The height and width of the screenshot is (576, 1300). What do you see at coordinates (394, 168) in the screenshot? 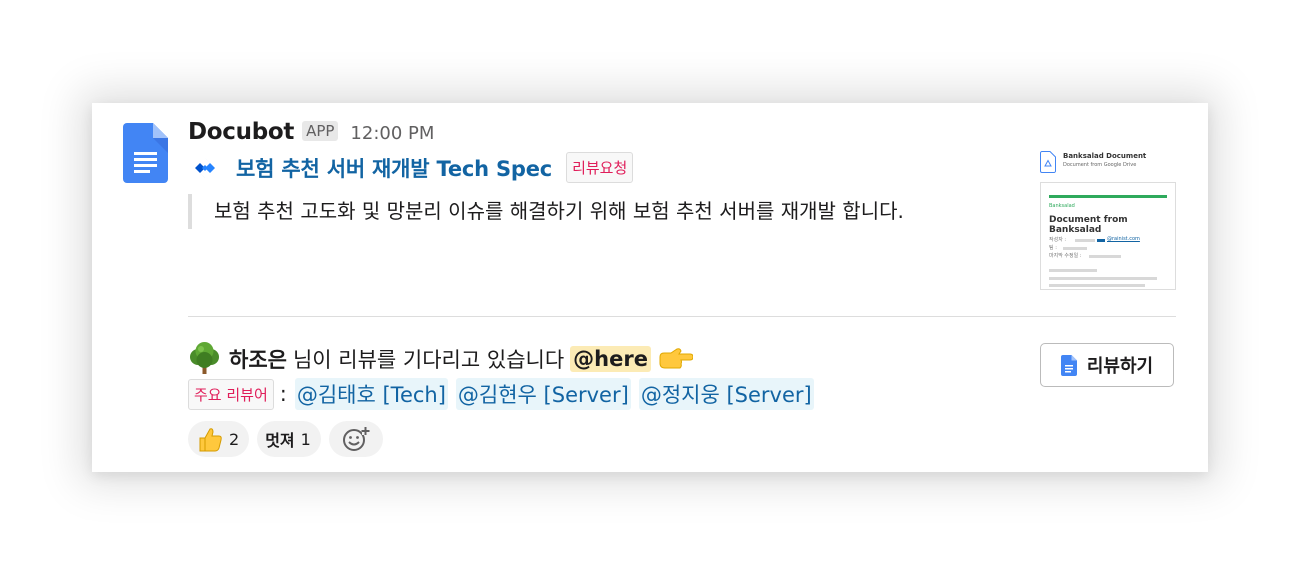
I see `spec-title-link: 보험 추천 서버 재개발 Tech Spec` at bounding box center [394, 168].